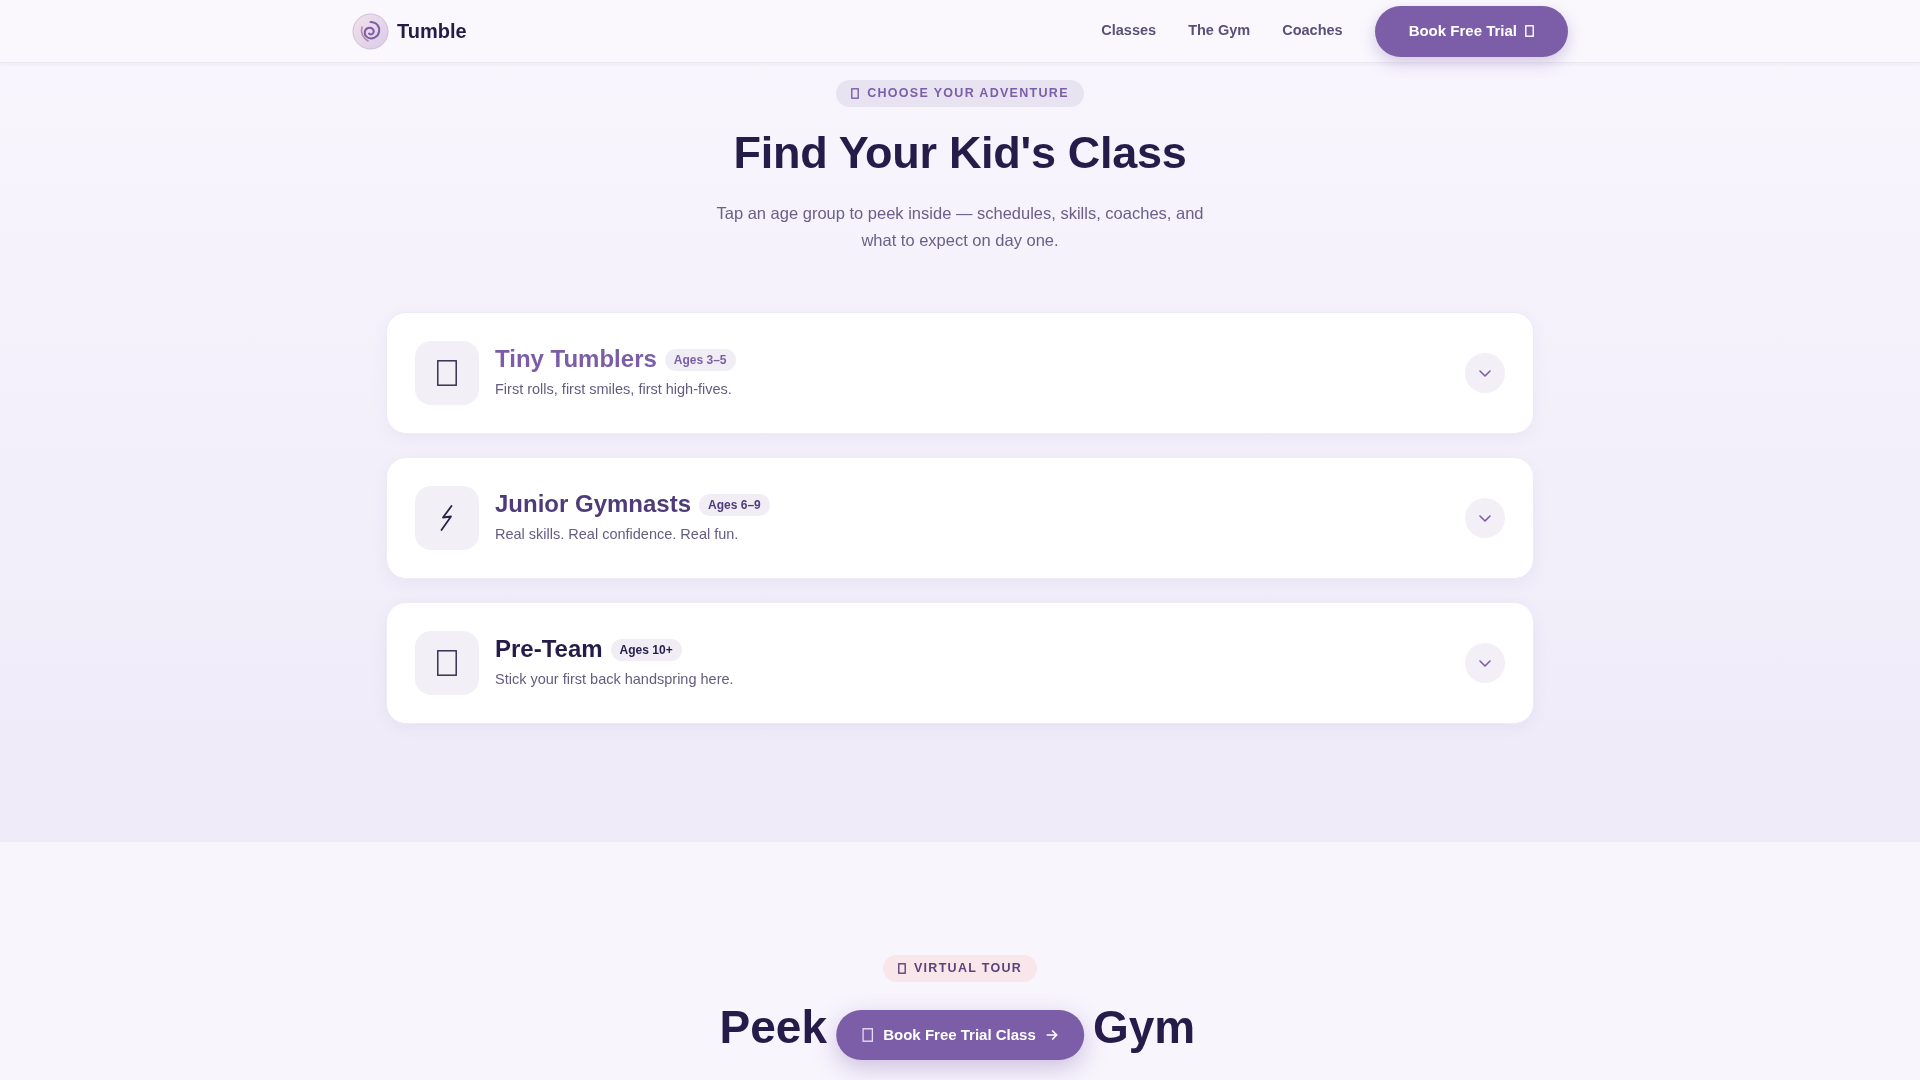 The image size is (1920, 1080). What do you see at coordinates (1312, 31) in the screenshot?
I see `nav-link: Coaches` at bounding box center [1312, 31].